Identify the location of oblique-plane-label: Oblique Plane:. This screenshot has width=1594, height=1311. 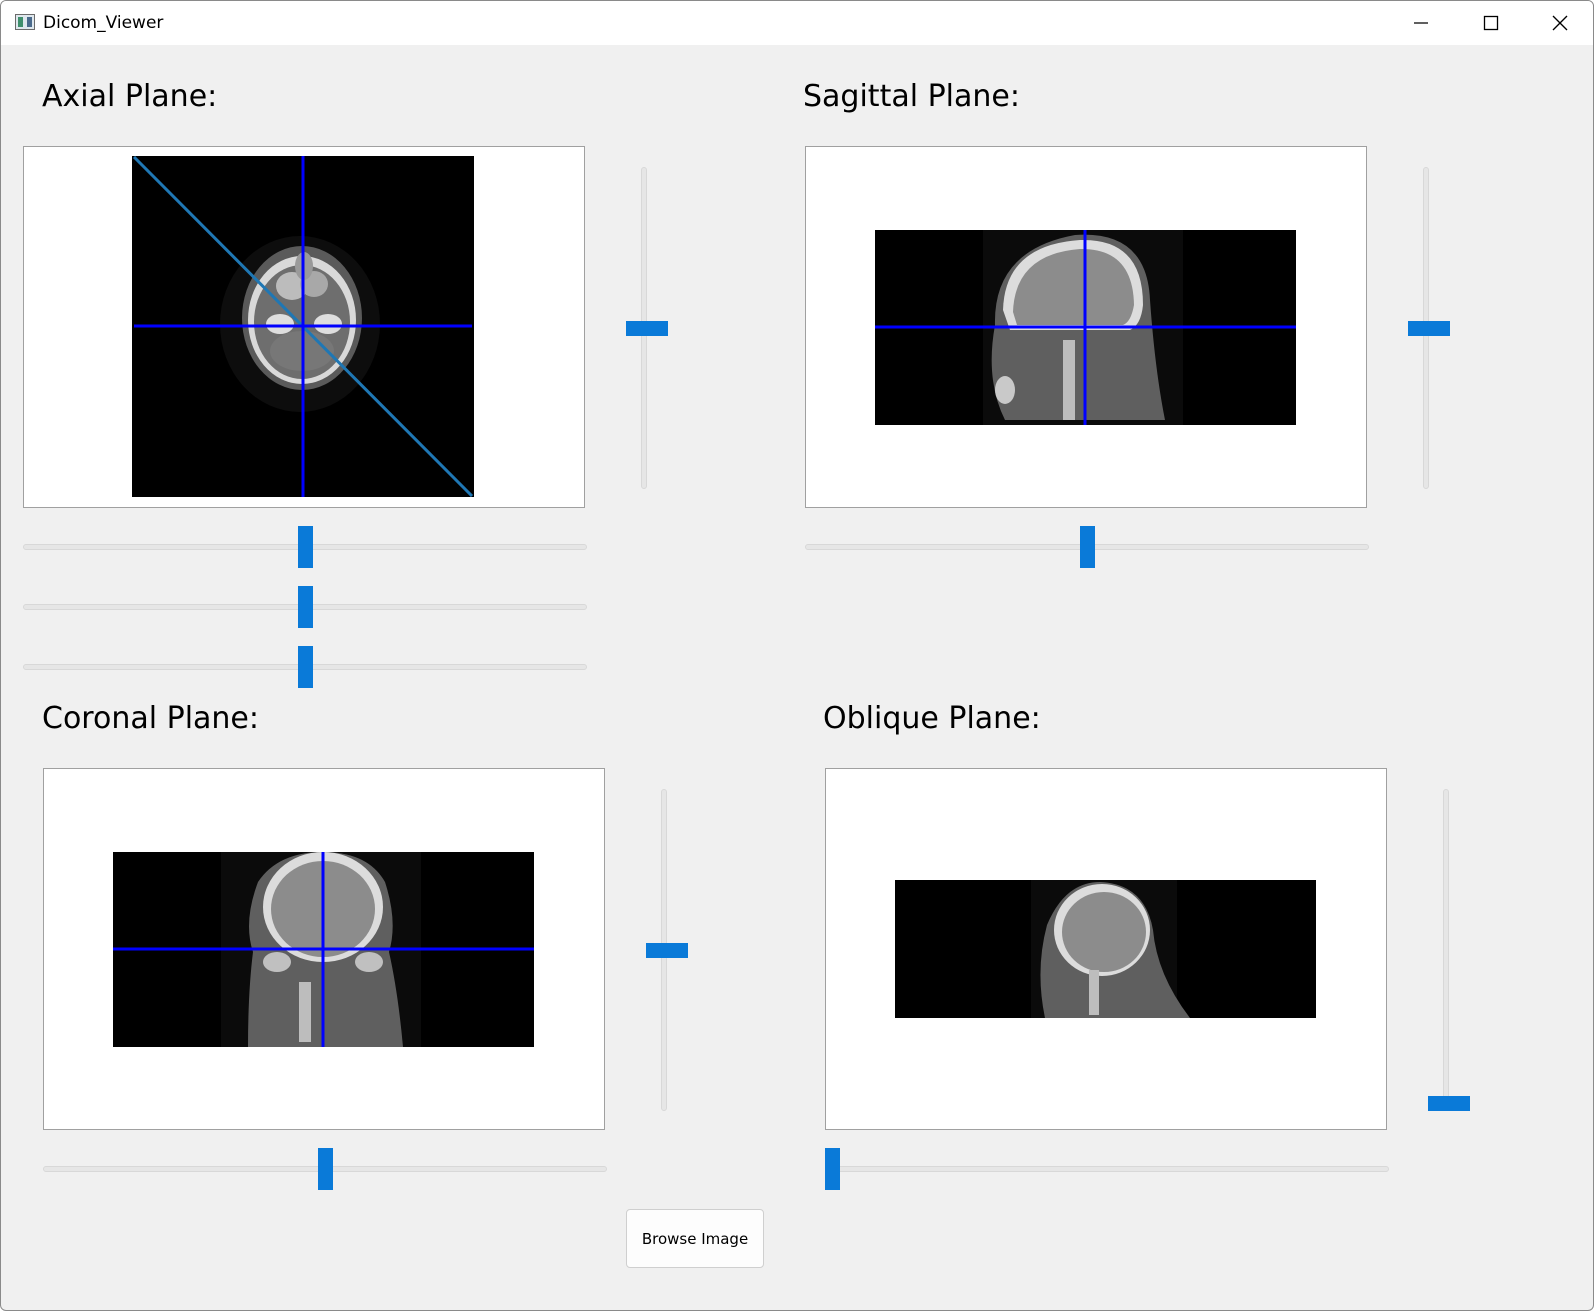
(932, 718).